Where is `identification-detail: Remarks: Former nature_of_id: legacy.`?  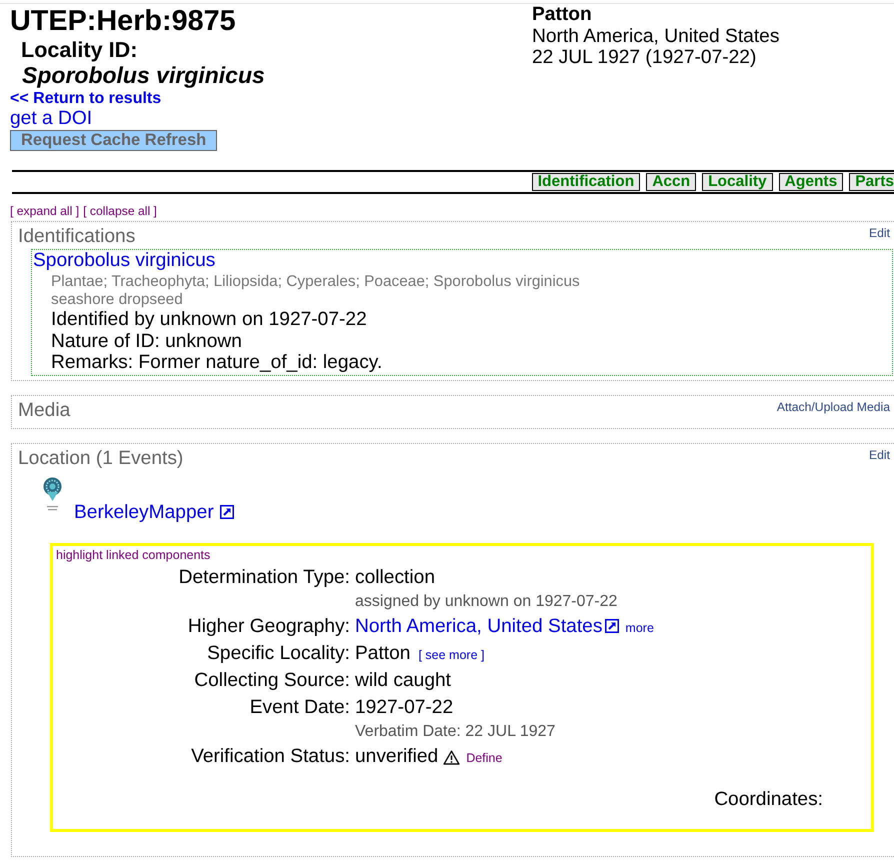
identification-detail: Remarks: Former nature_of_id: legacy. is located at coordinates (216, 363).